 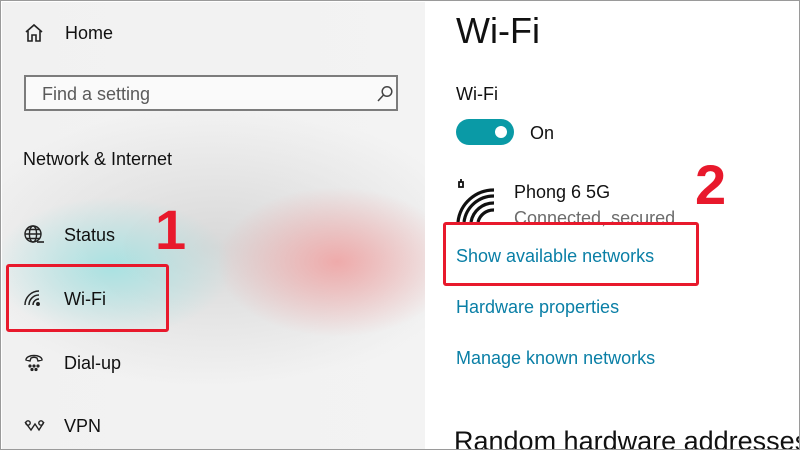 I want to click on wifi-toggle, so click(x=485, y=132).